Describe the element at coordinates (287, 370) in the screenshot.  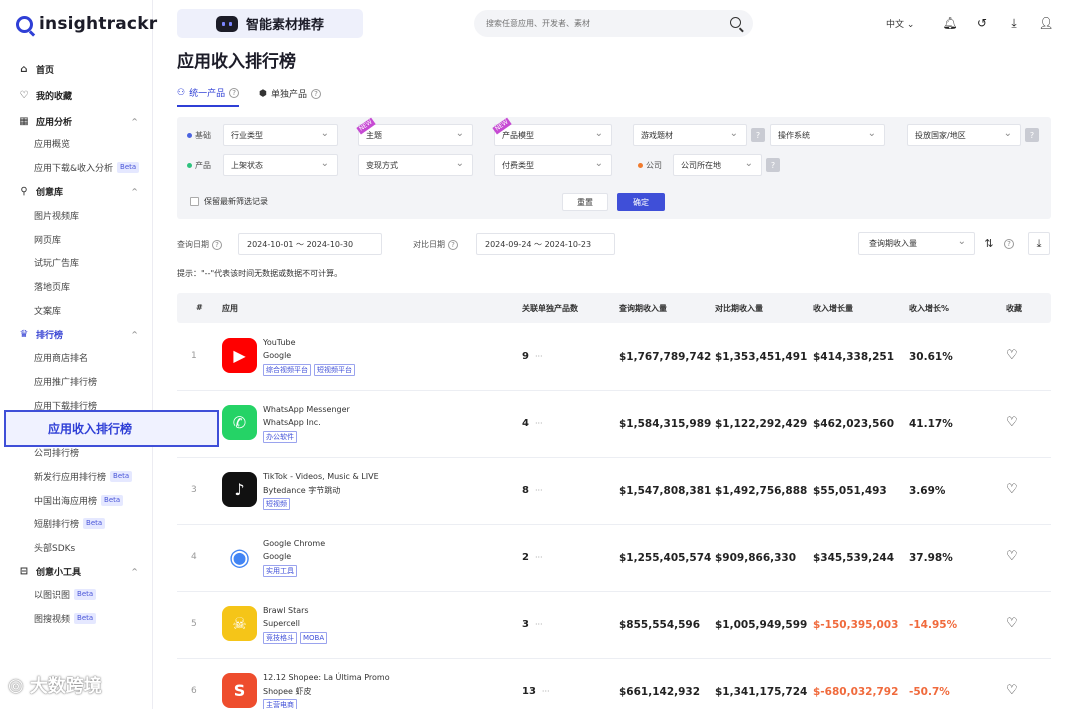
I see `category-tag: 综合视频平台` at that location.